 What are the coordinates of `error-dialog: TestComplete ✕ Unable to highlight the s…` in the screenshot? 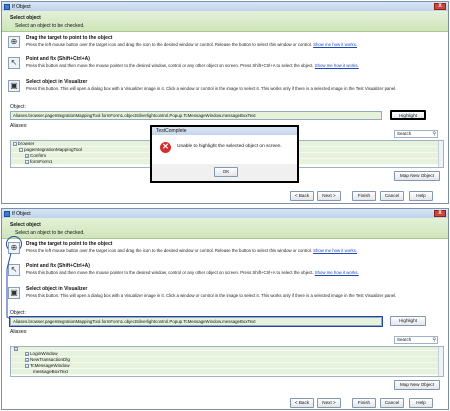 It's located at (224, 154).